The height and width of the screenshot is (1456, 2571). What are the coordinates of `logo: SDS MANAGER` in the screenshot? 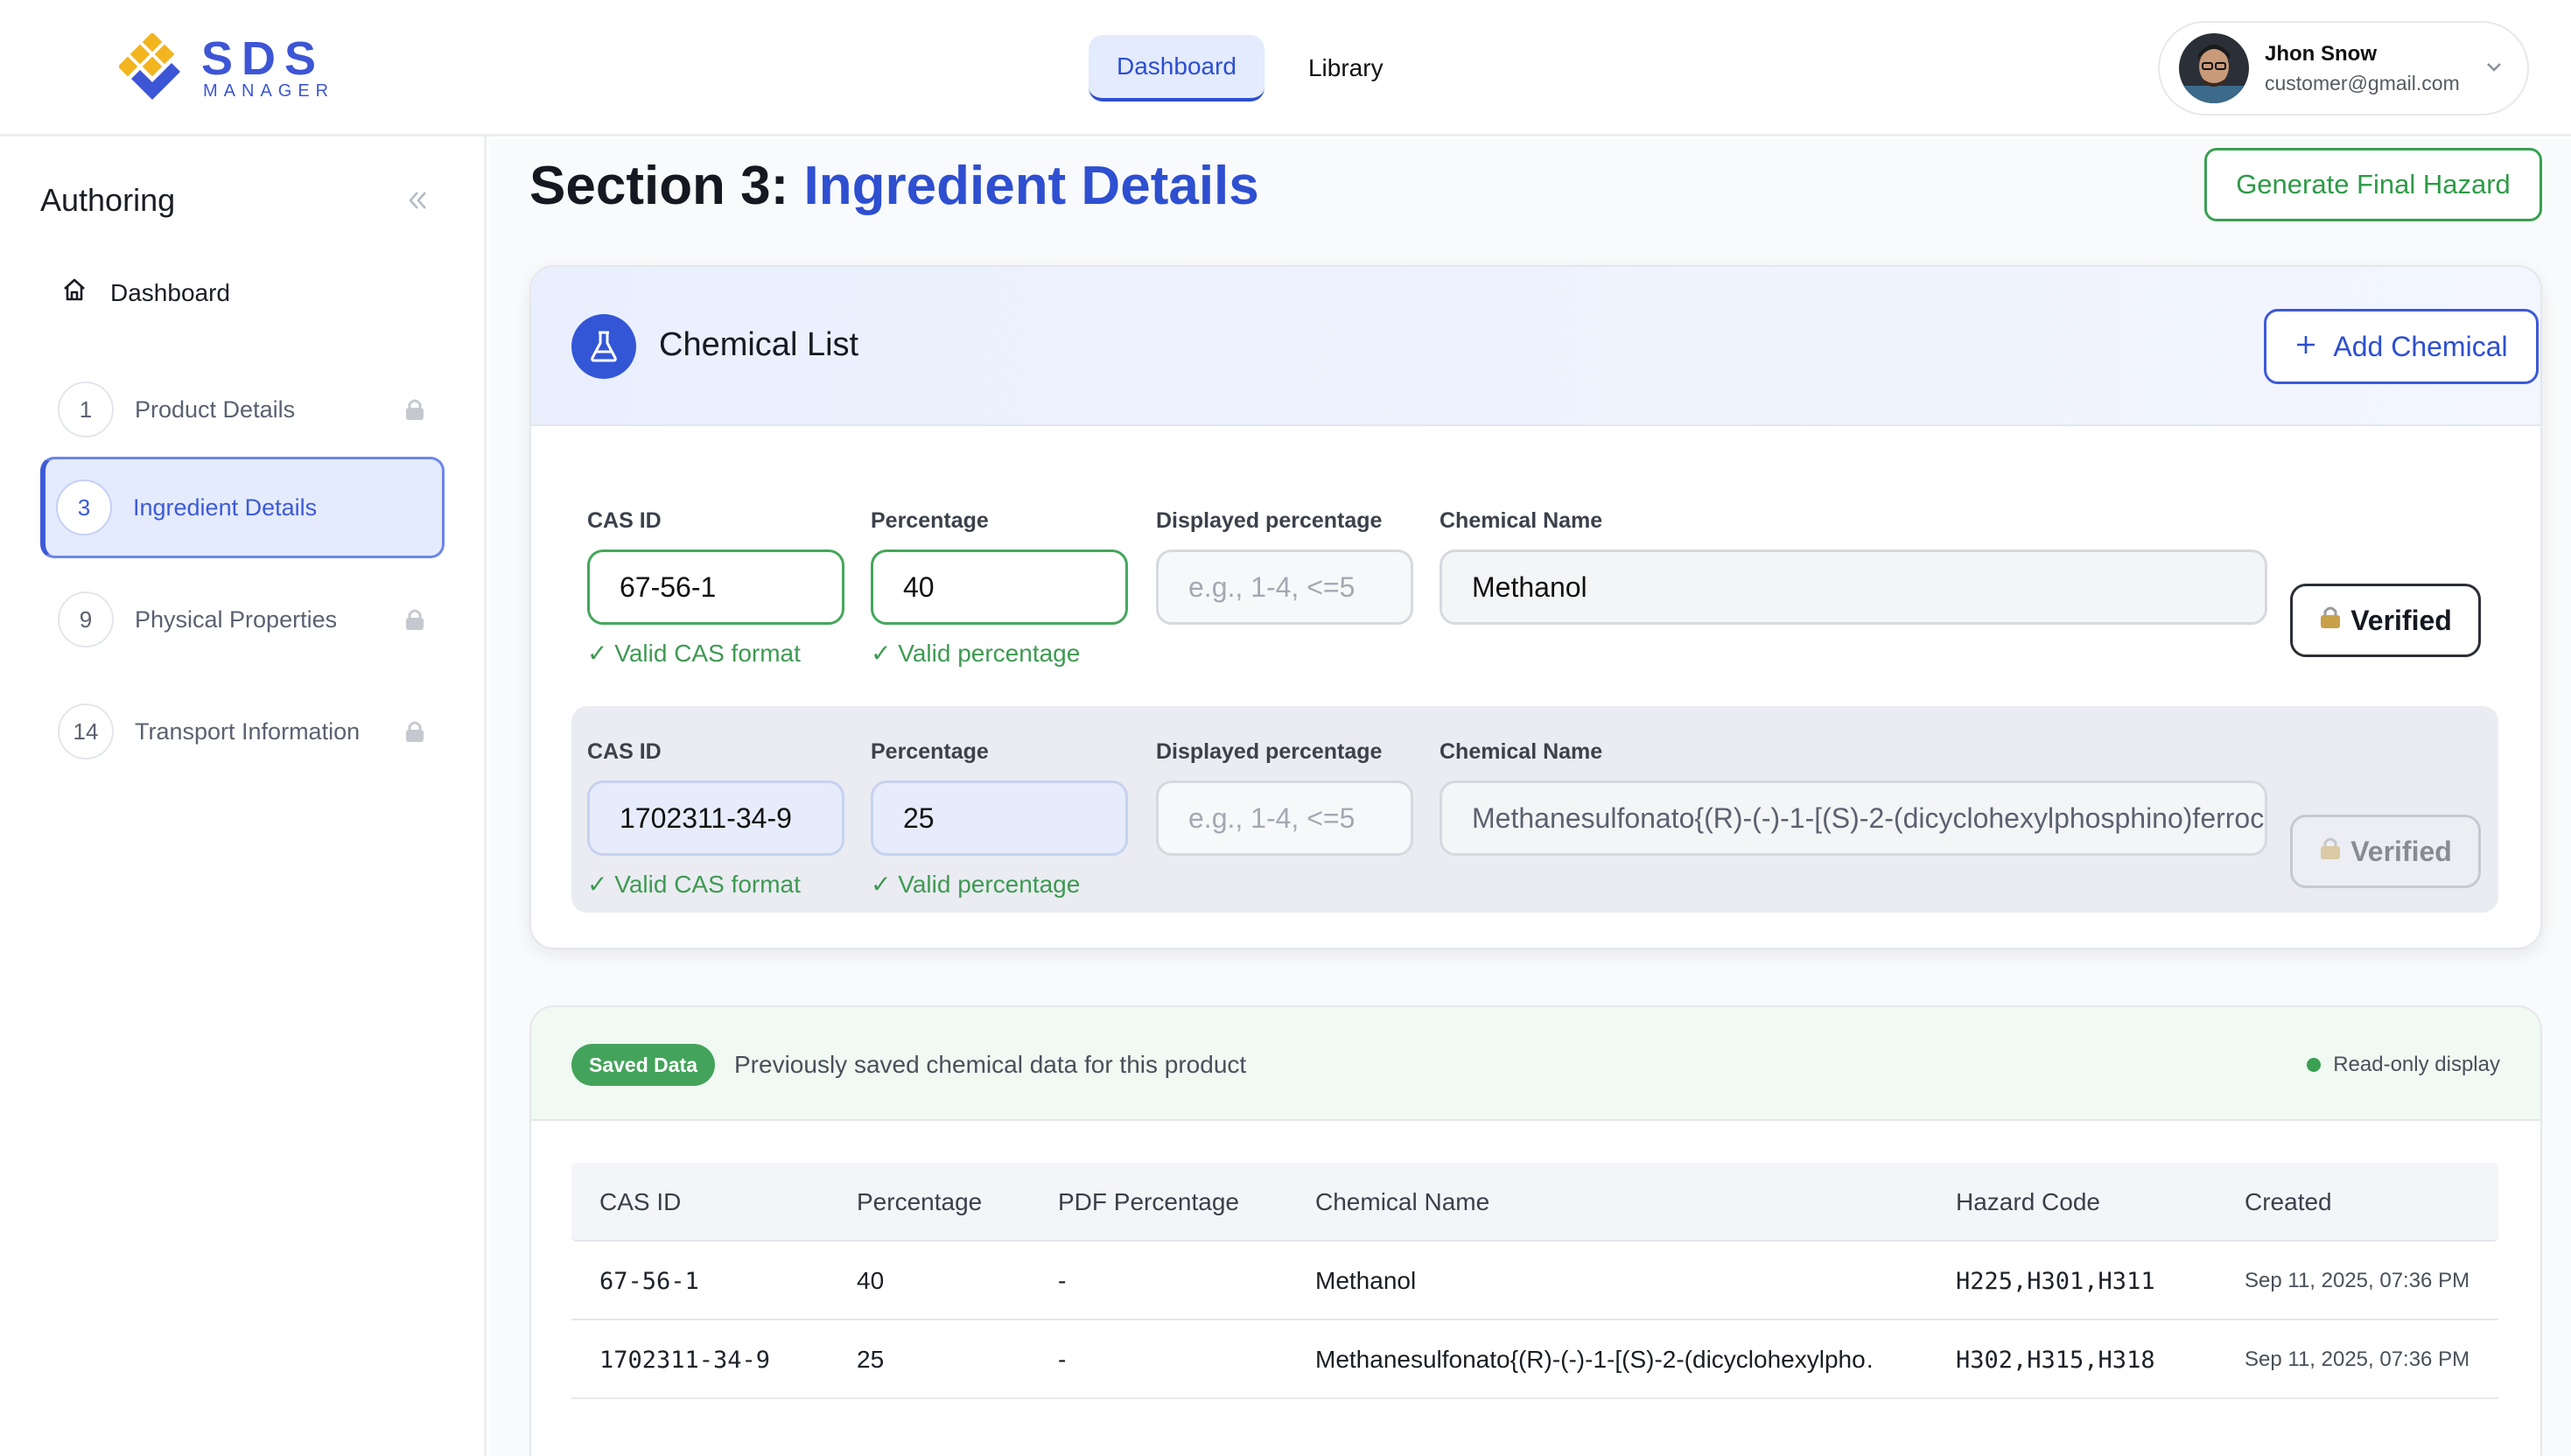 It's located at (226, 67).